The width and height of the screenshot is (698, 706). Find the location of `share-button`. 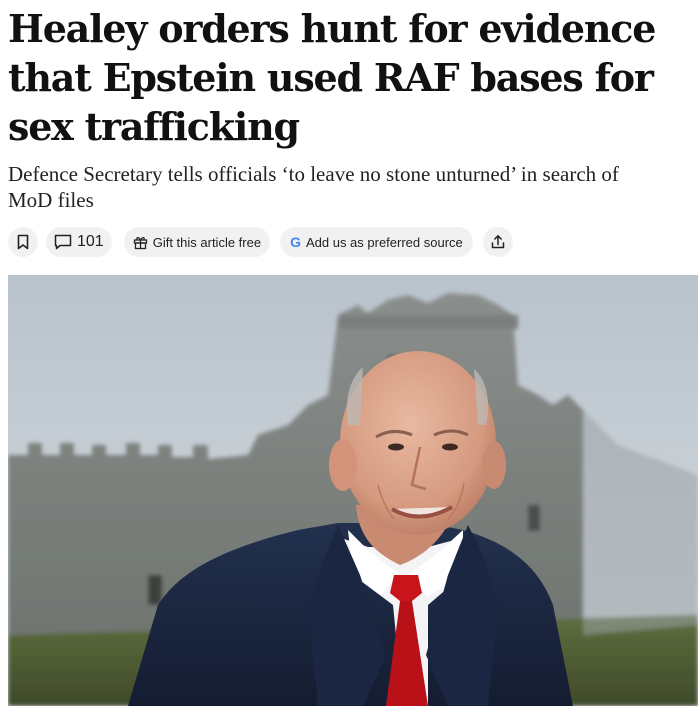

share-button is located at coordinates (497, 242).